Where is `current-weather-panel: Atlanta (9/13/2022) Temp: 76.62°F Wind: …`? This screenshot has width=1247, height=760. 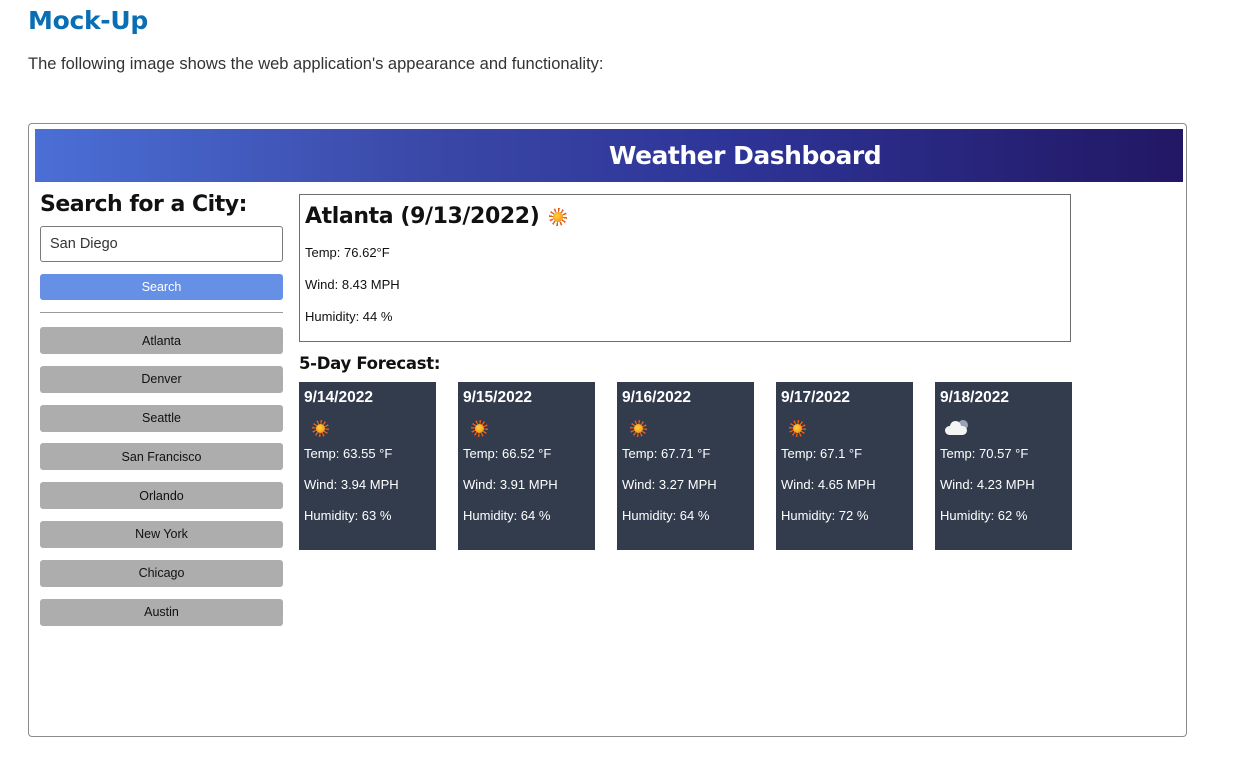
current-weather-panel: Atlanta (9/13/2022) Temp: 76.62°F Wind: … is located at coordinates (685, 268).